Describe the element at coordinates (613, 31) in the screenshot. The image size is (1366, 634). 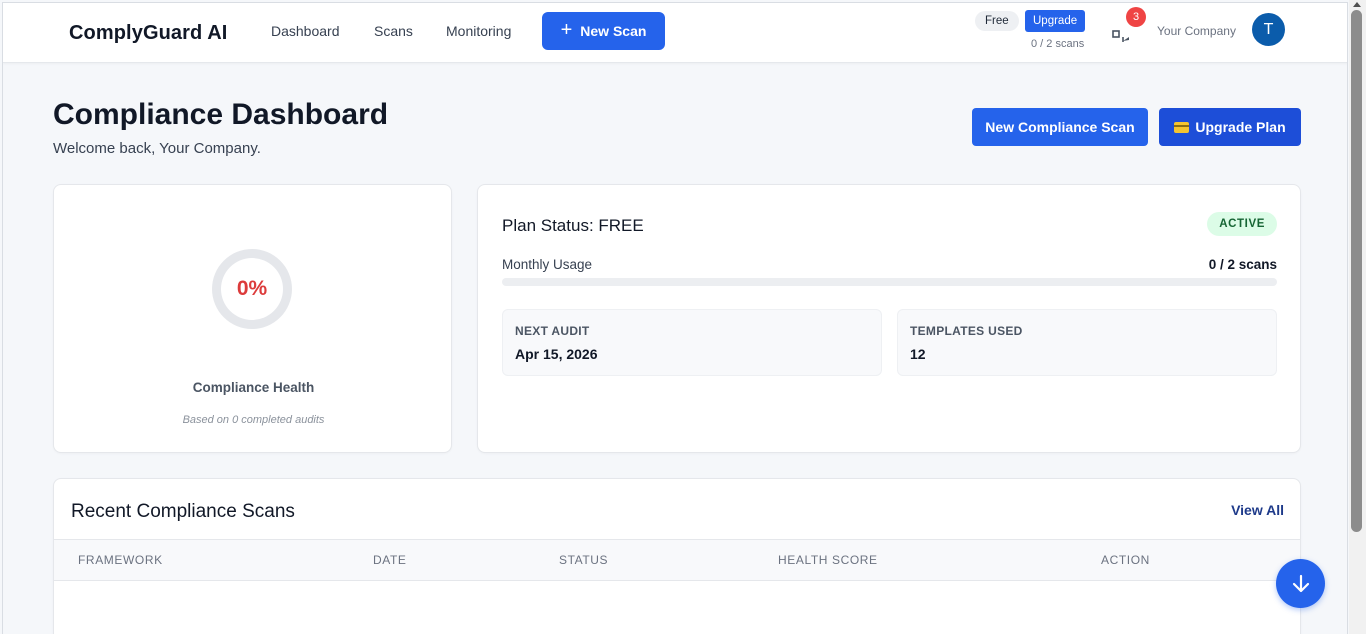
I see `new-scan-label: New Scan` at that location.